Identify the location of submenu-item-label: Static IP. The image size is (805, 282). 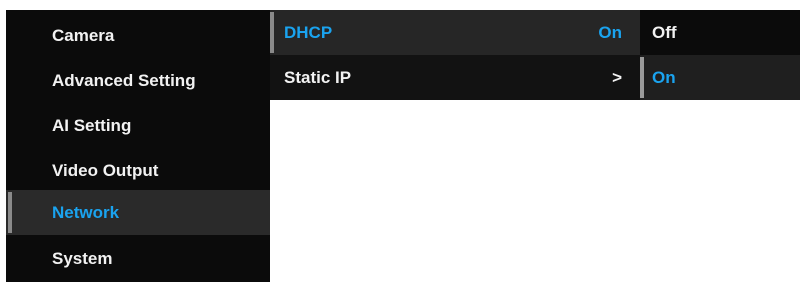
(318, 77).